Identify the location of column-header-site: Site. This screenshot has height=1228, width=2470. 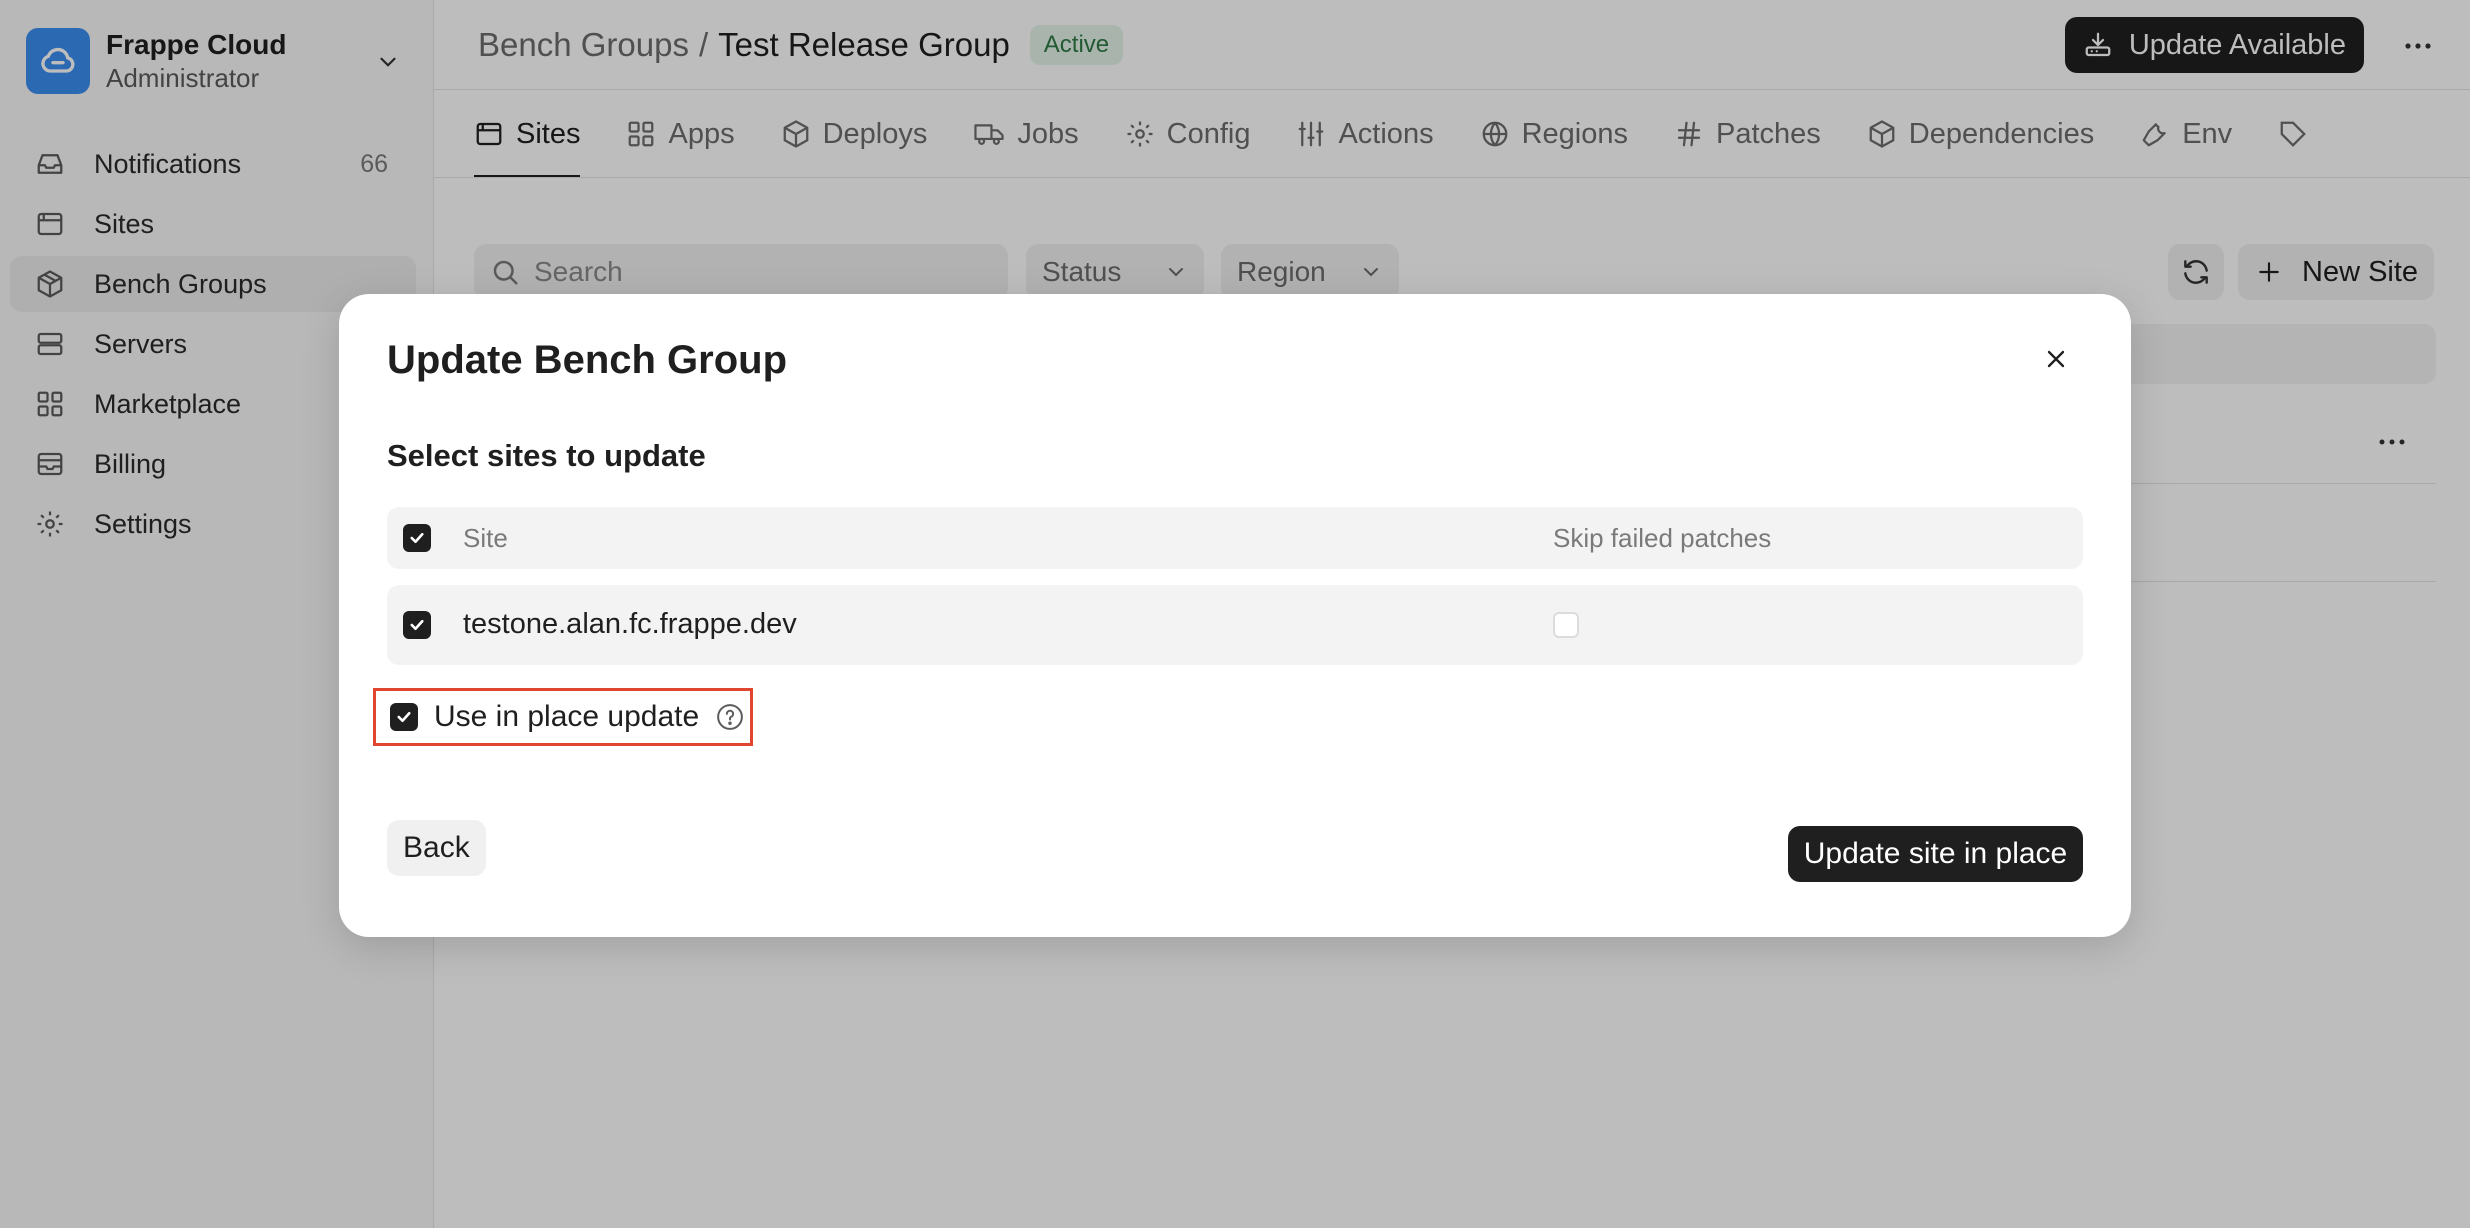
(485, 538).